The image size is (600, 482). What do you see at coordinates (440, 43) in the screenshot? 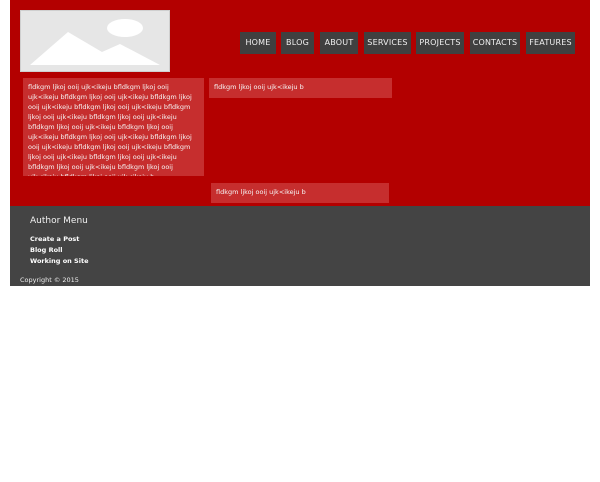
I see `nav-projects: PROJECTS` at bounding box center [440, 43].